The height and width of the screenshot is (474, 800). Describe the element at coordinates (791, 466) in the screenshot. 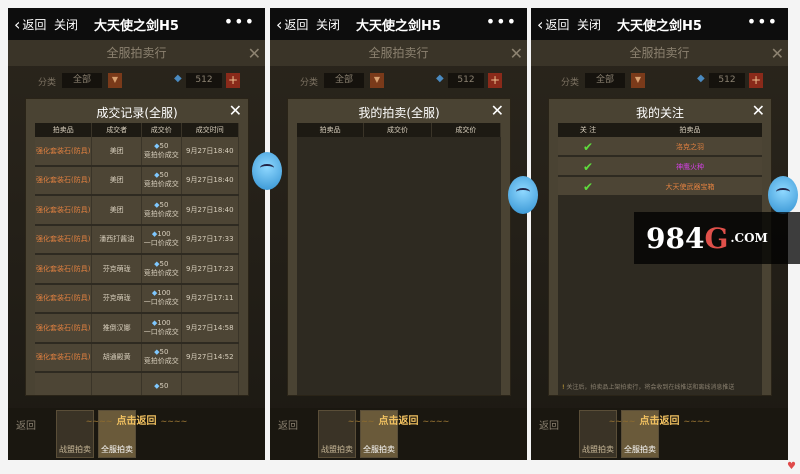

I see `heart-icon: ♥` at that location.